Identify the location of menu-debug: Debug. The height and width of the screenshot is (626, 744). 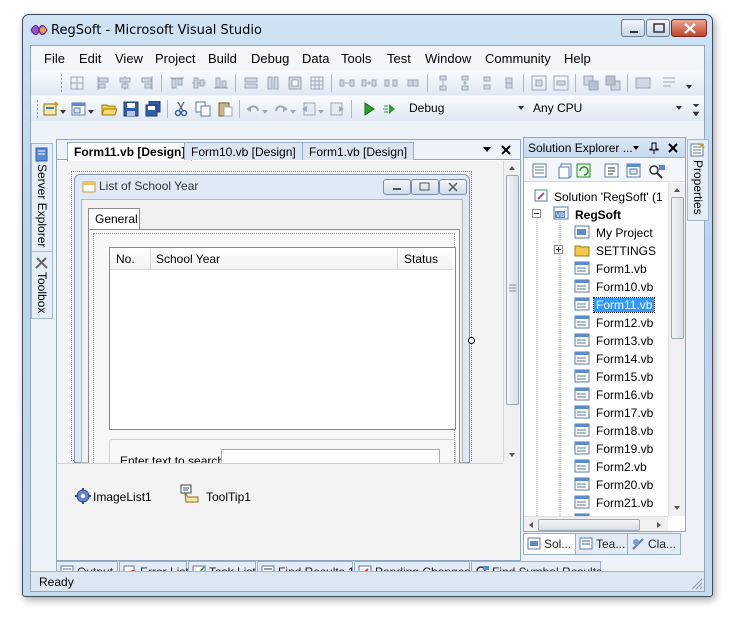
(270, 58).